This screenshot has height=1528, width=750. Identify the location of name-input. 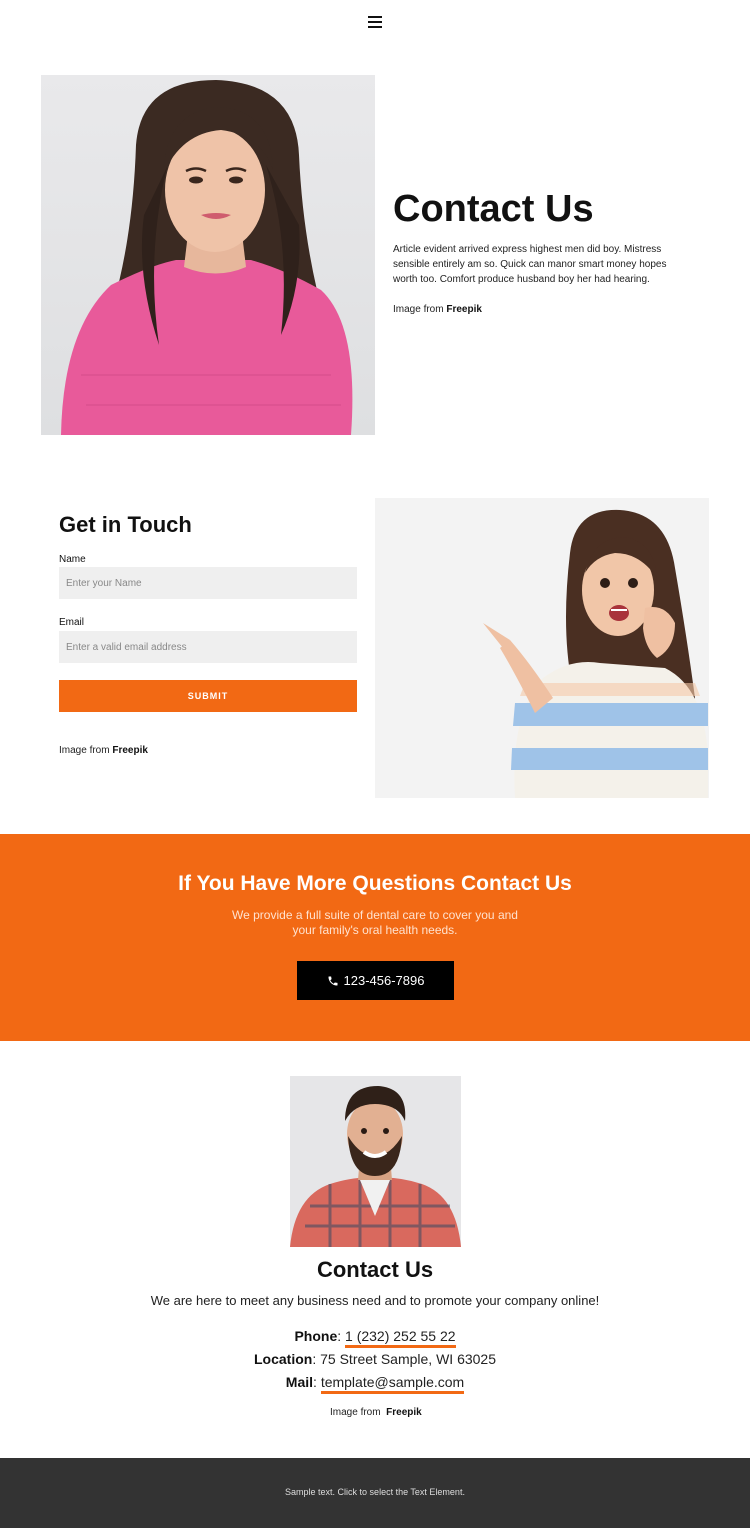
(208, 583).